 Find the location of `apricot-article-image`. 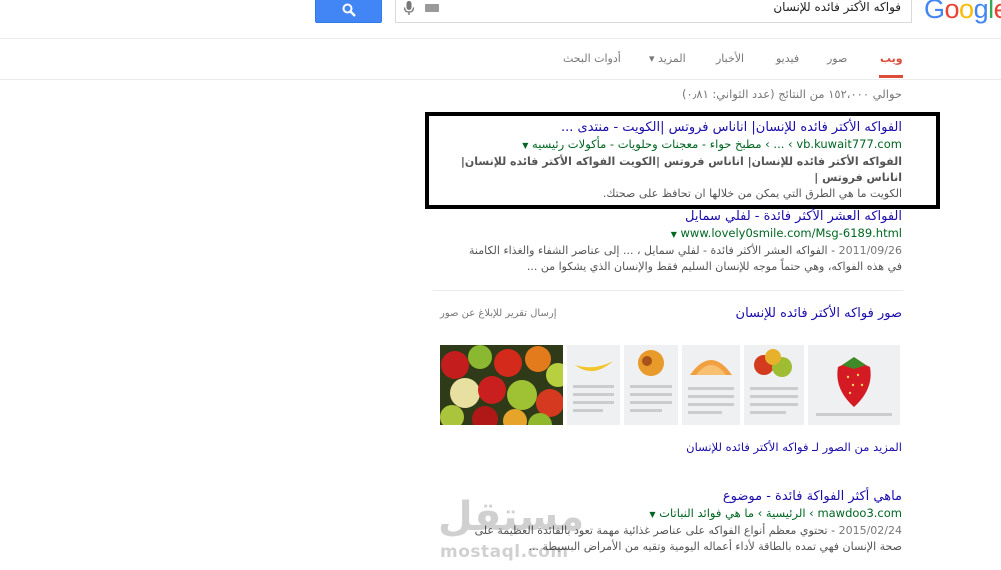

apricot-article-image is located at coordinates (651, 385).